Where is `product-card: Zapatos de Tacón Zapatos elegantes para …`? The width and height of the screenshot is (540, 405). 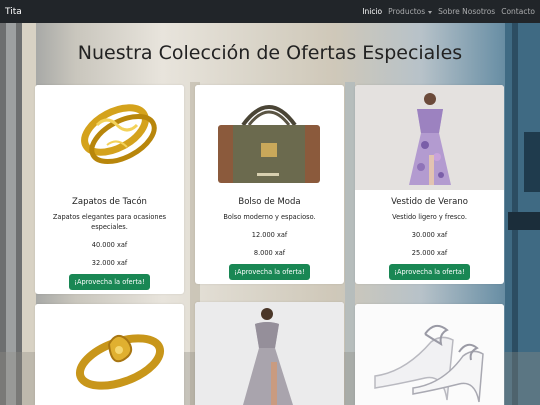
product-card: Zapatos de Tacón Zapatos elegantes para … is located at coordinates (109, 189).